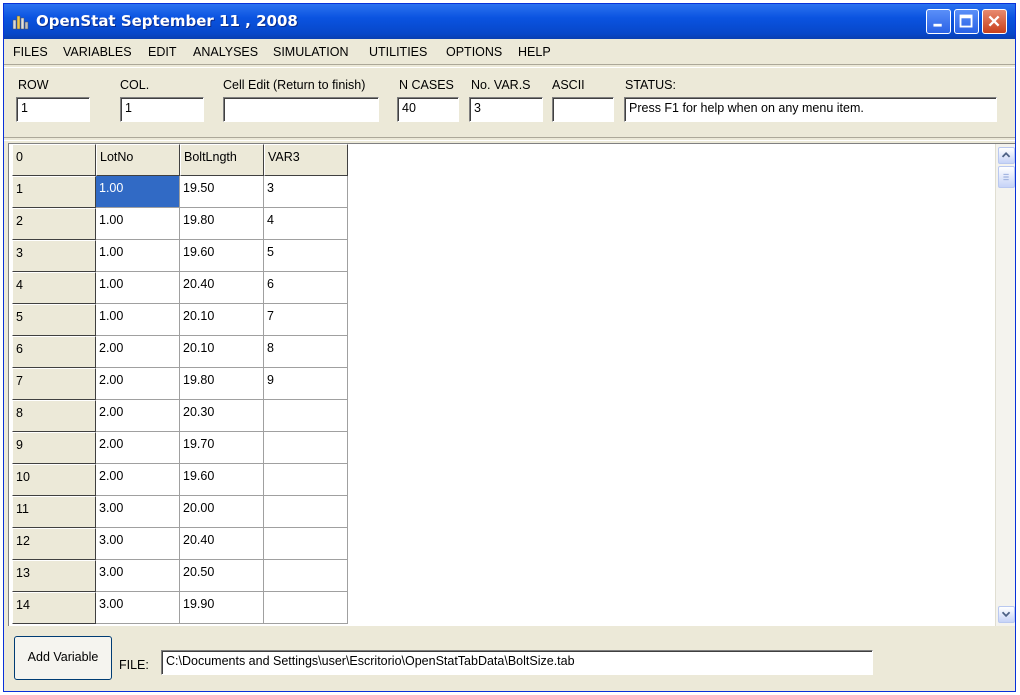 Image resolution: width=1020 pixels, height=695 pixels. What do you see at coordinates (167, 21) in the screenshot?
I see `window-title: OpenStat September 11 , 2008` at bounding box center [167, 21].